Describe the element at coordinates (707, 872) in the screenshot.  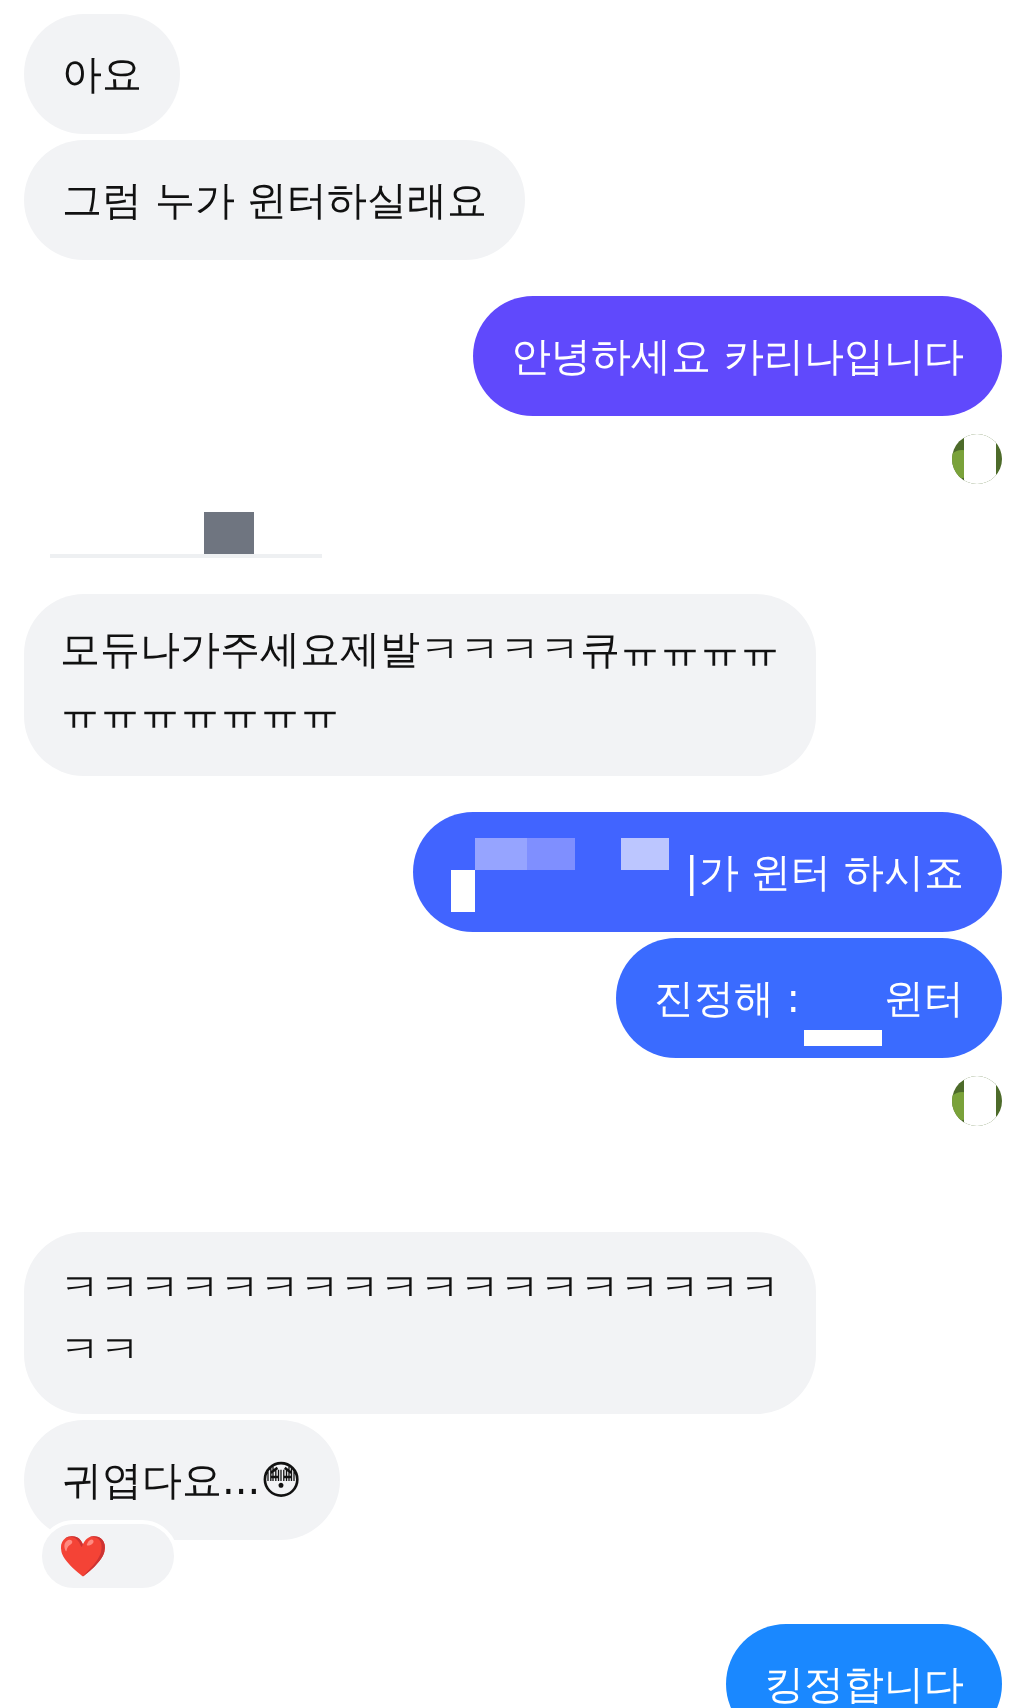
I see `sent-message: |가 윈터 하시죠` at that location.